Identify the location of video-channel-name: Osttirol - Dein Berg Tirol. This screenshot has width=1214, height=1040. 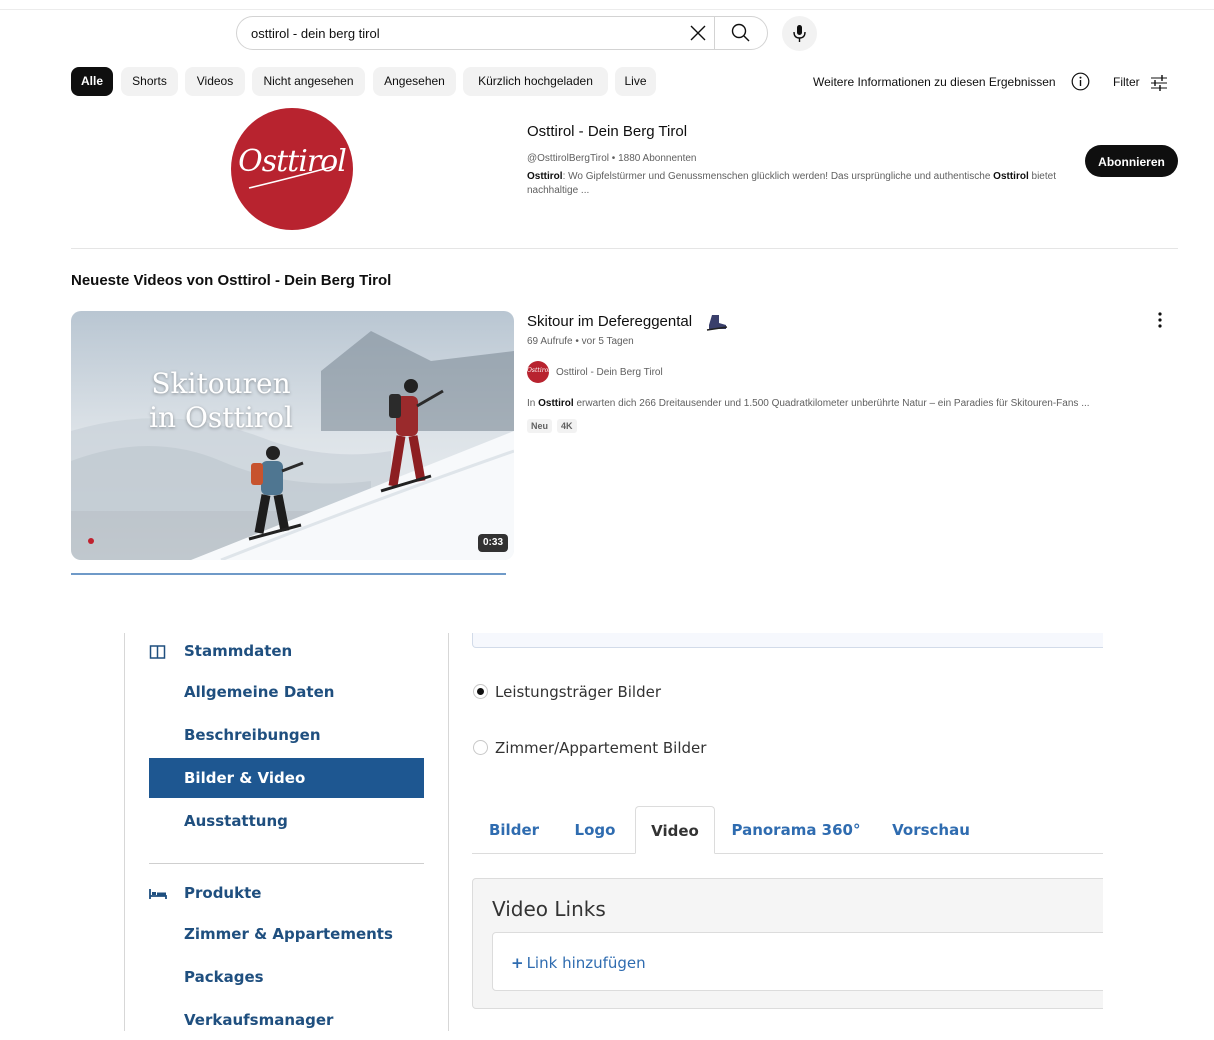
(609, 372).